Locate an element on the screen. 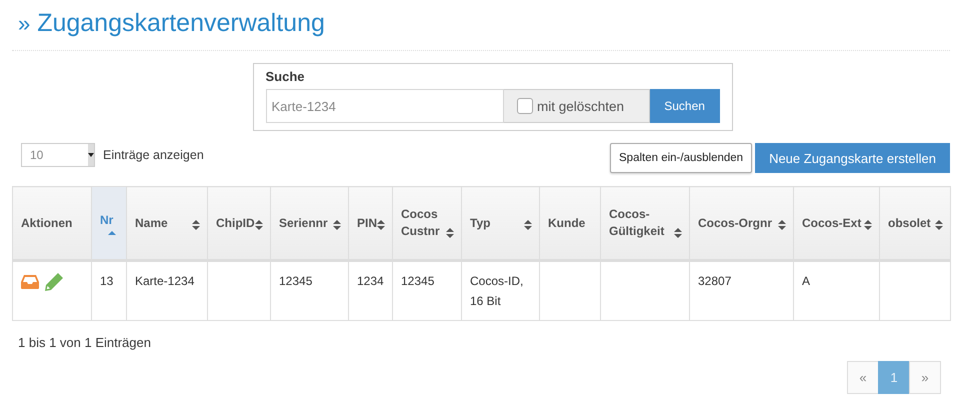 Image resolution: width=959 pixels, height=403 pixels. deleted-checkbox: mit gelöschten is located at coordinates (577, 106).